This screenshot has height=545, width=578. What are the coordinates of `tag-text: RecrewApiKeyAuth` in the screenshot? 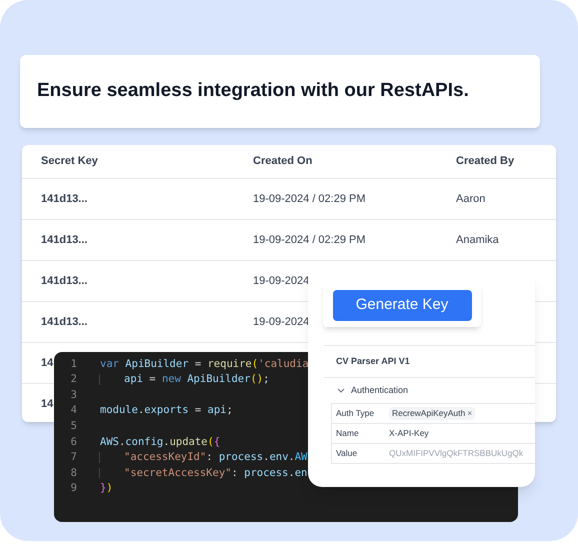 It's located at (429, 413).